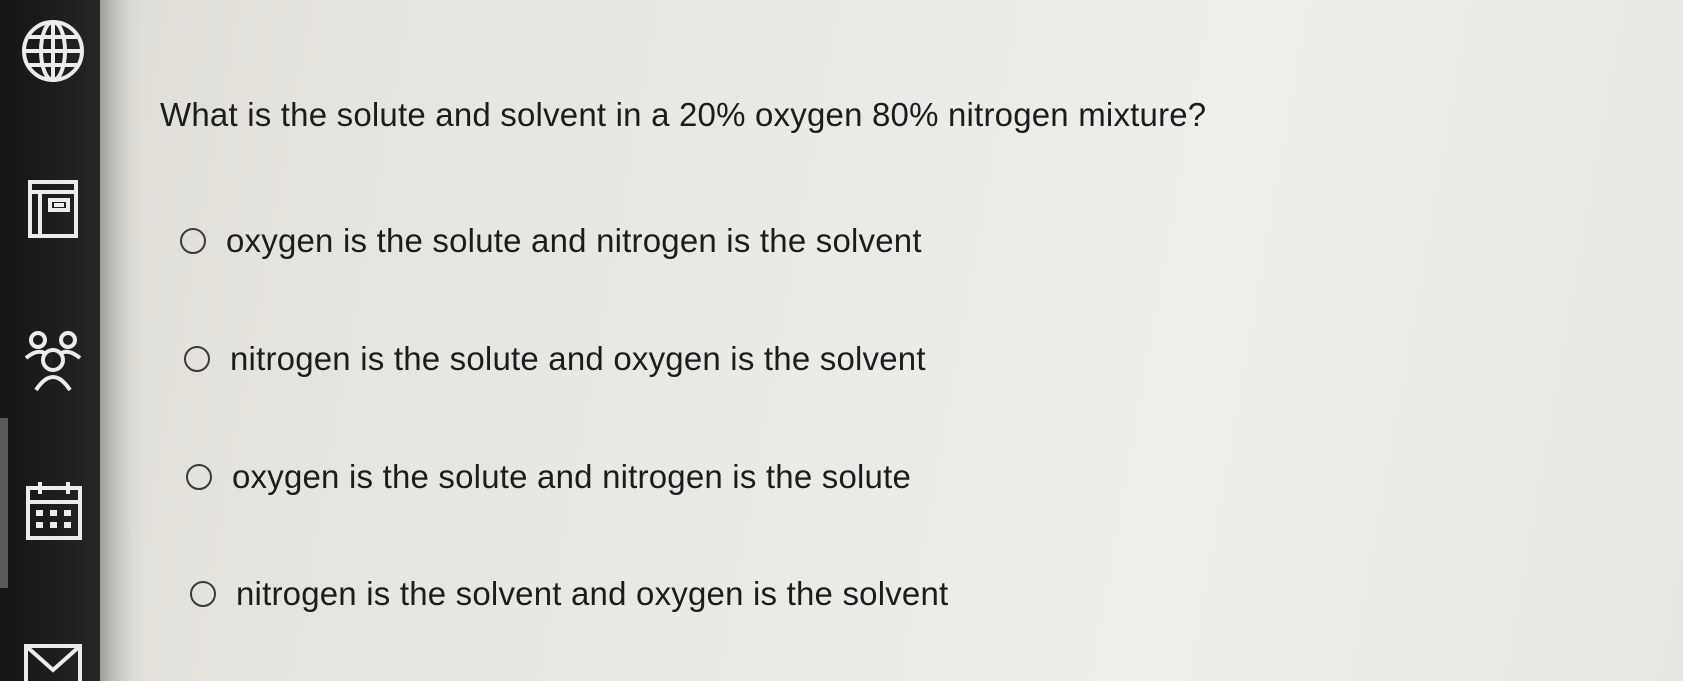  What do you see at coordinates (53, 209) in the screenshot?
I see `book-icon` at bounding box center [53, 209].